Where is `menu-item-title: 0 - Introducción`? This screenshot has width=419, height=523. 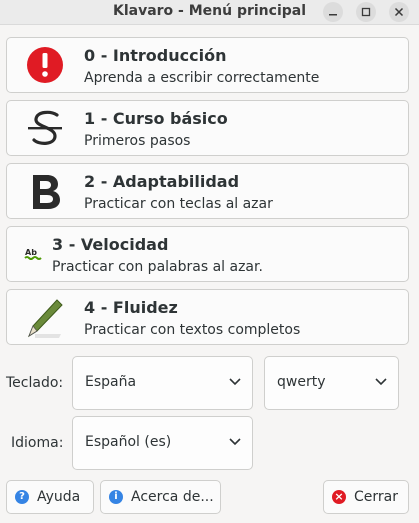 menu-item-title: 0 - Introducción is located at coordinates (155, 55).